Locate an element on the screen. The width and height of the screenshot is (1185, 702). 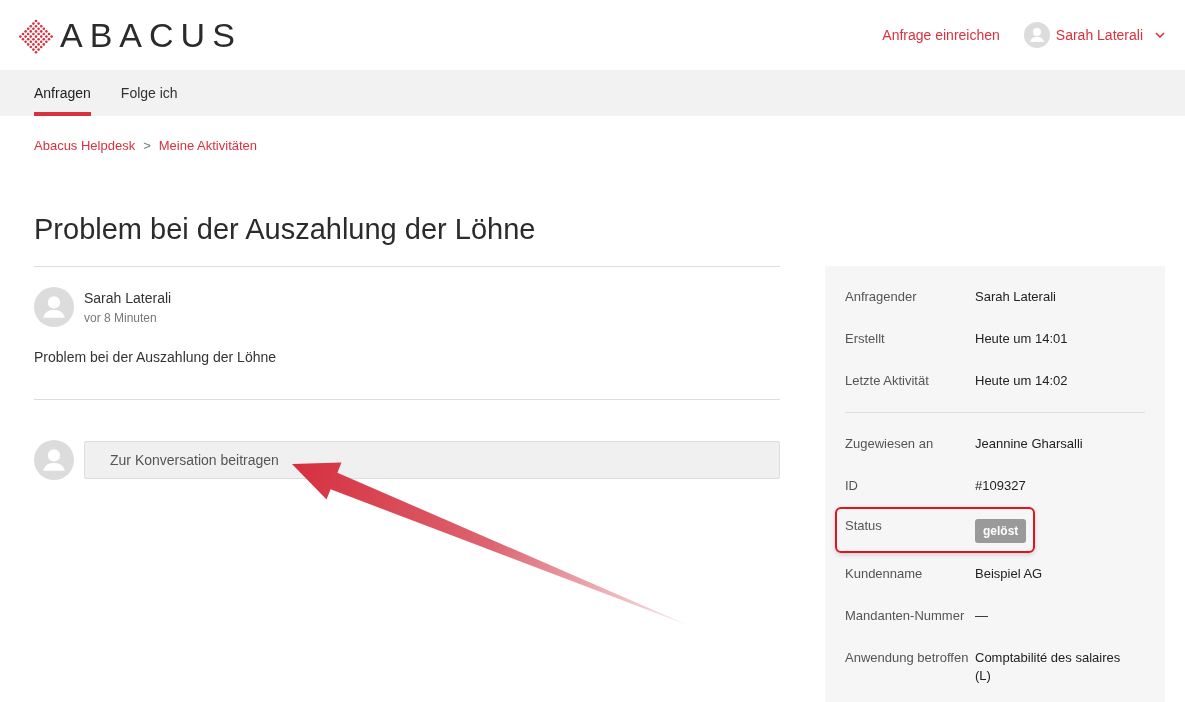
nav-tab: Anfragen is located at coordinates (62, 93).